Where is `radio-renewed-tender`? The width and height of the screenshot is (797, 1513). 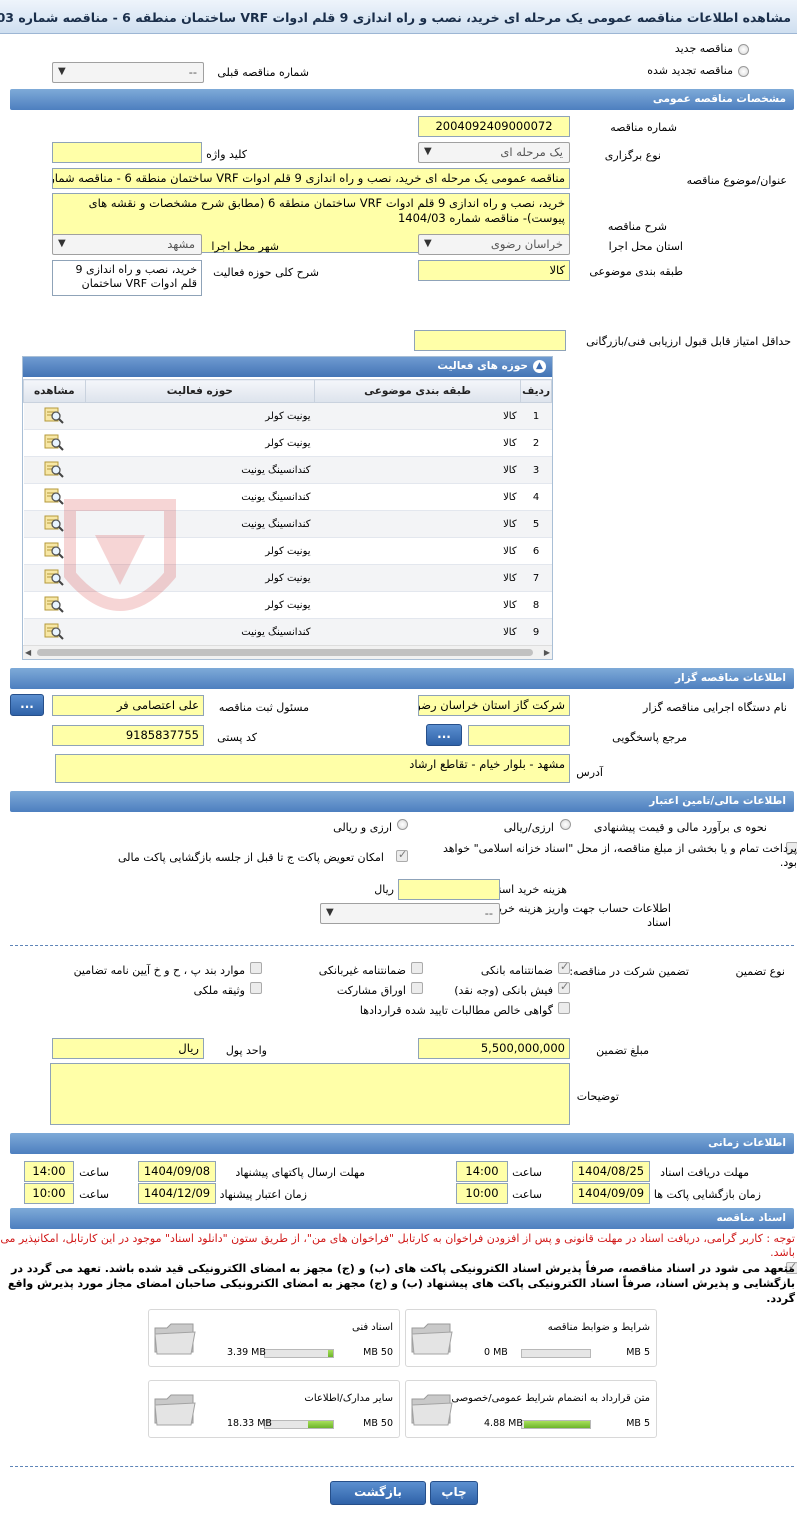
radio-renewed-tender is located at coordinates (743, 71).